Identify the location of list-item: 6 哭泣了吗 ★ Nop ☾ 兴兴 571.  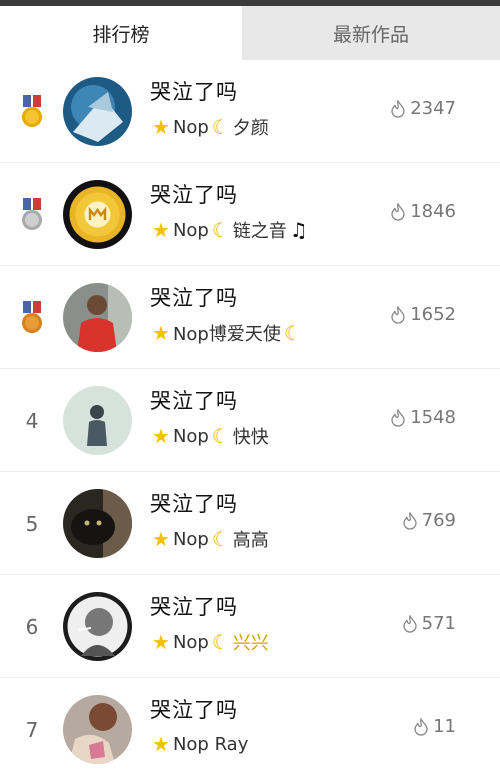
(250, 626).